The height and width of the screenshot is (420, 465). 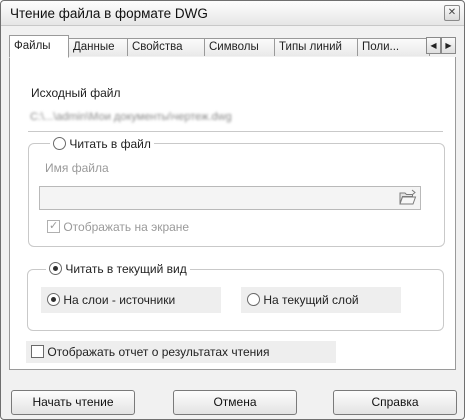 I want to click on current-layer-option: На текущий слой, so click(x=303, y=300).